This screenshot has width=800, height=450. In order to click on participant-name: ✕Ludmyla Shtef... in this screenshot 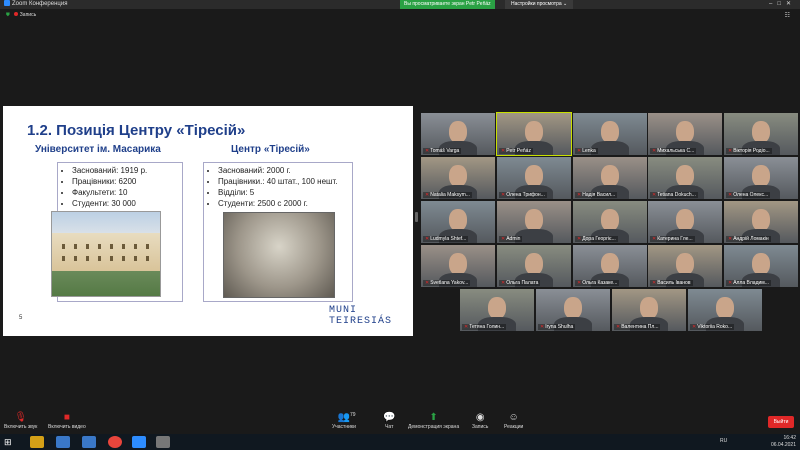, I will do `click(446, 239)`.